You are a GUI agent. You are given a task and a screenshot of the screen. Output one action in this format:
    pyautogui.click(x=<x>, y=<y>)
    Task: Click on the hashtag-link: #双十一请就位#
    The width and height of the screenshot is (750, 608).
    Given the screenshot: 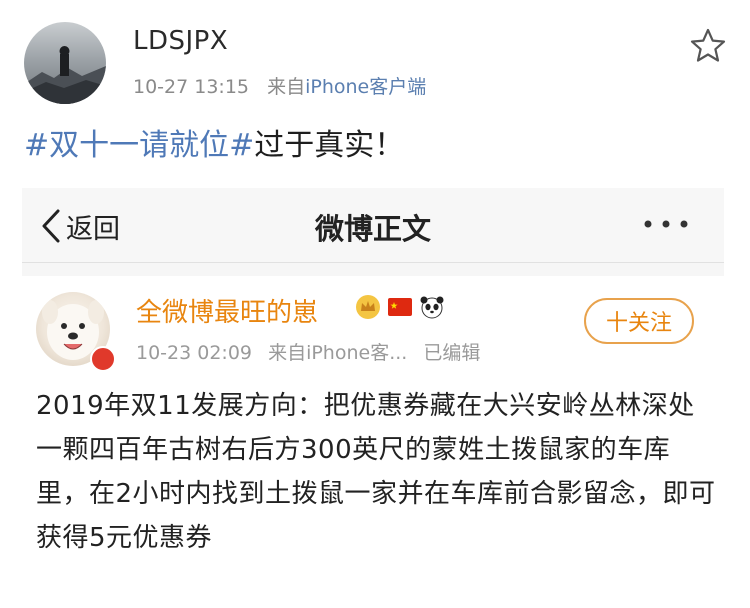 What is the action you would take?
    pyautogui.click(x=139, y=145)
    